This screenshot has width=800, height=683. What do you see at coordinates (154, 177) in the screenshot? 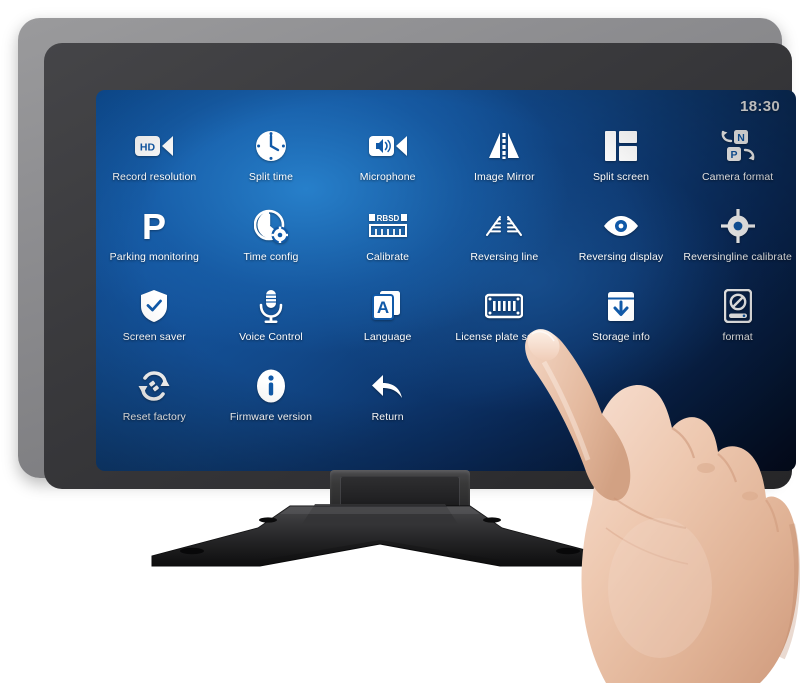
I see `menu-item-label: Record resolution` at bounding box center [154, 177].